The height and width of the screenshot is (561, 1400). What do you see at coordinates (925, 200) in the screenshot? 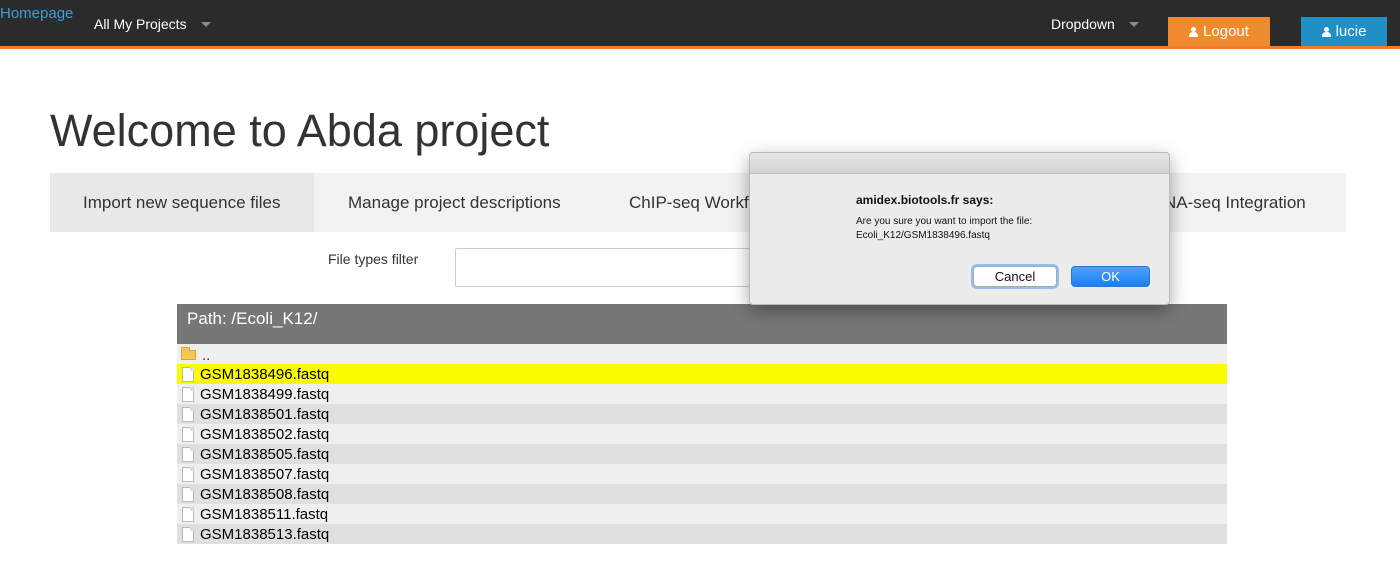
I see `dialog-heading: amidex.biotools.fr says:` at bounding box center [925, 200].